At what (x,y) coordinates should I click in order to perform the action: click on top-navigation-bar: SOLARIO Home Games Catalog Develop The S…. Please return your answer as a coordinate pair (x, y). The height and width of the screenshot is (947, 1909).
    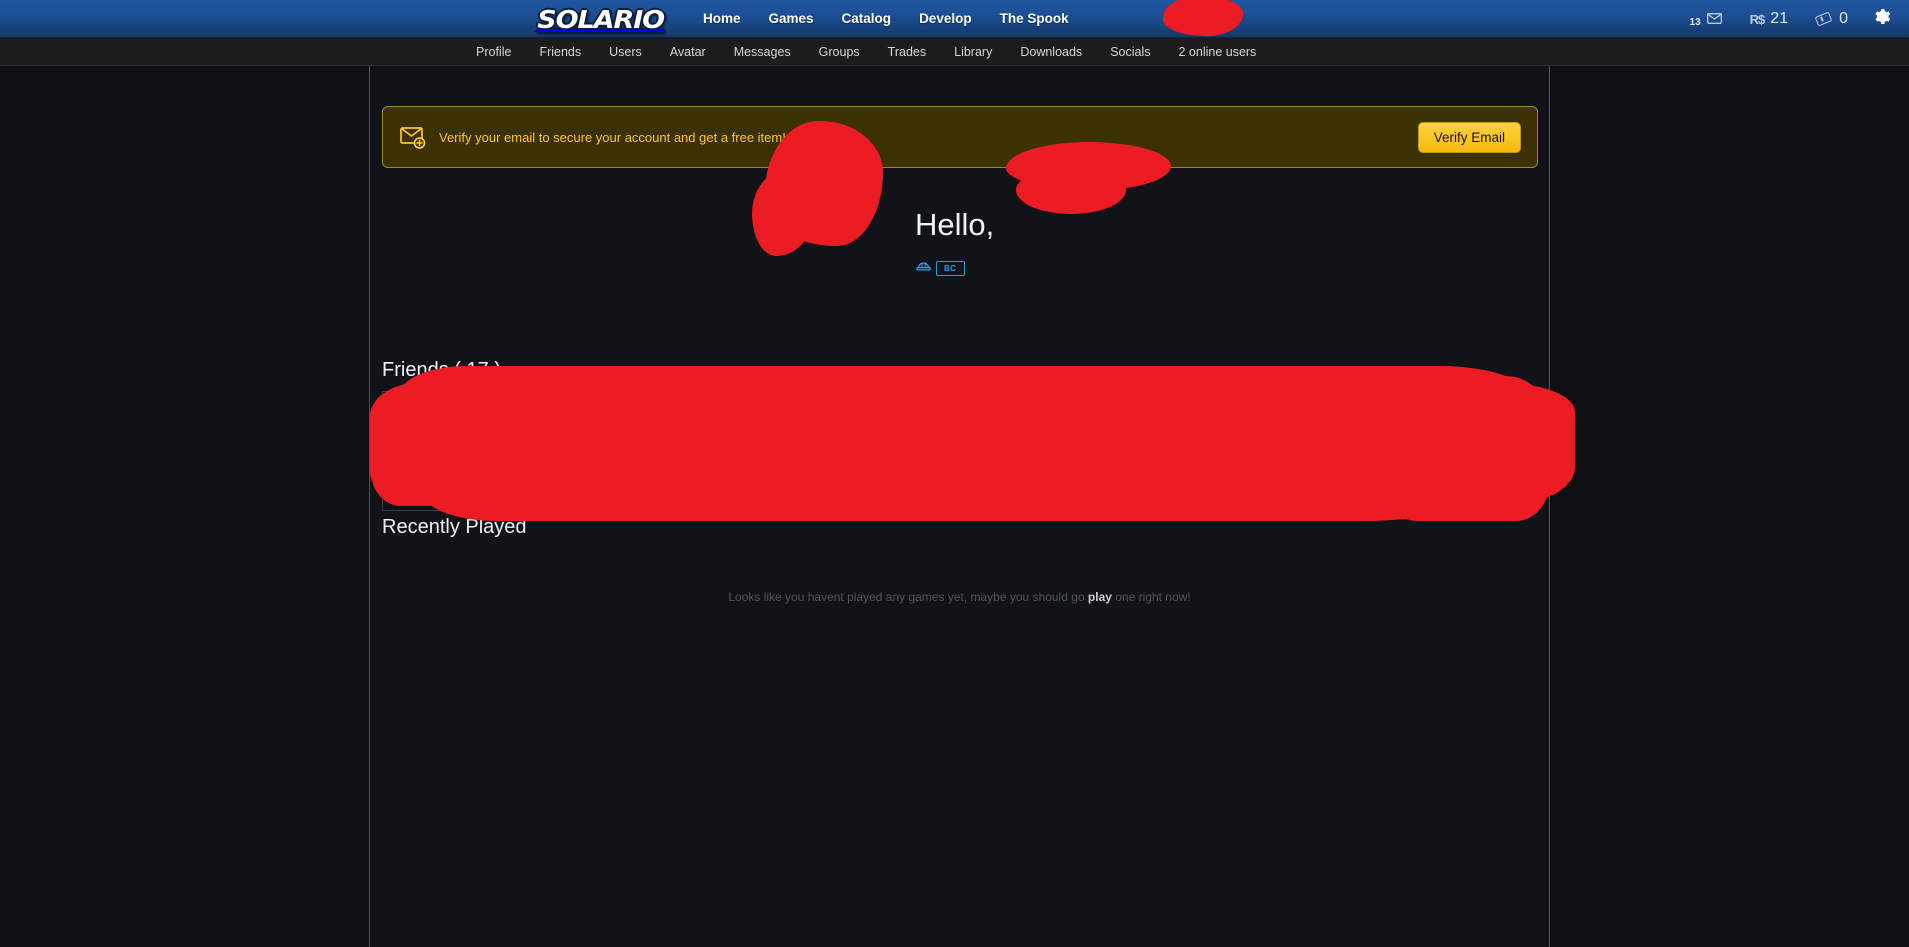
    Looking at the image, I should click on (954, 19).